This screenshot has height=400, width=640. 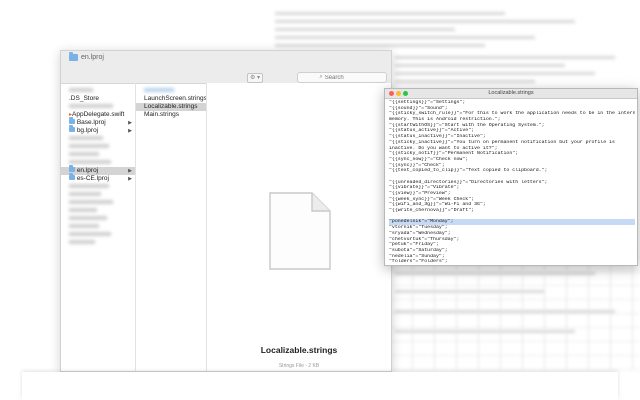 I want to click on list-item-label: en.lproj, so click(x=87, y=170).